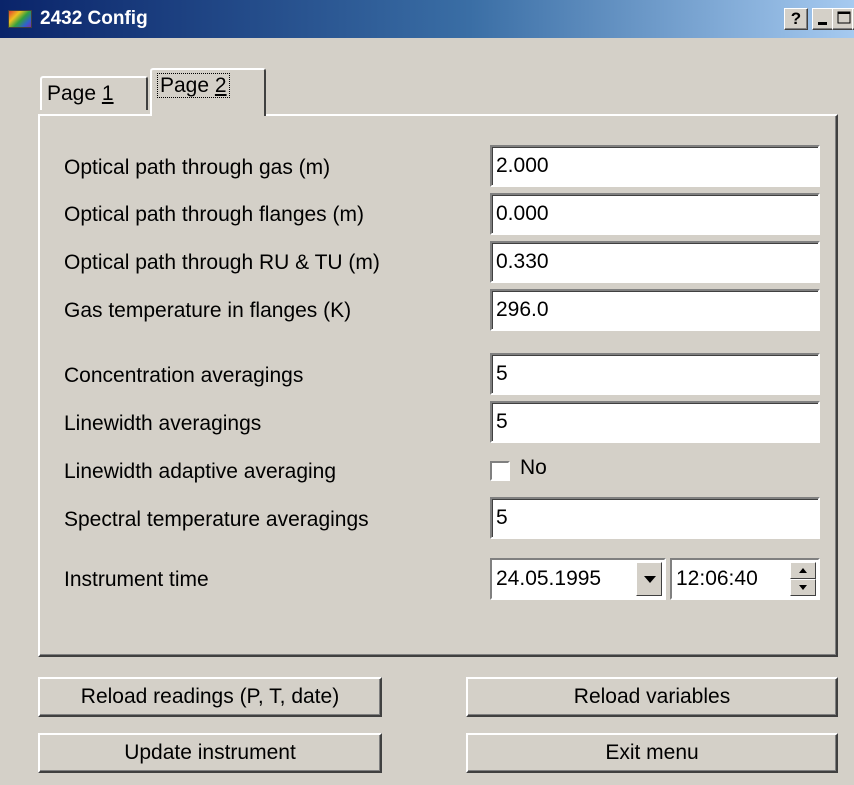 Image resolution: width=854 pixels, height=785 pixels. I want to click on ru-tu-path-field: 0.330, so click(655, 262).